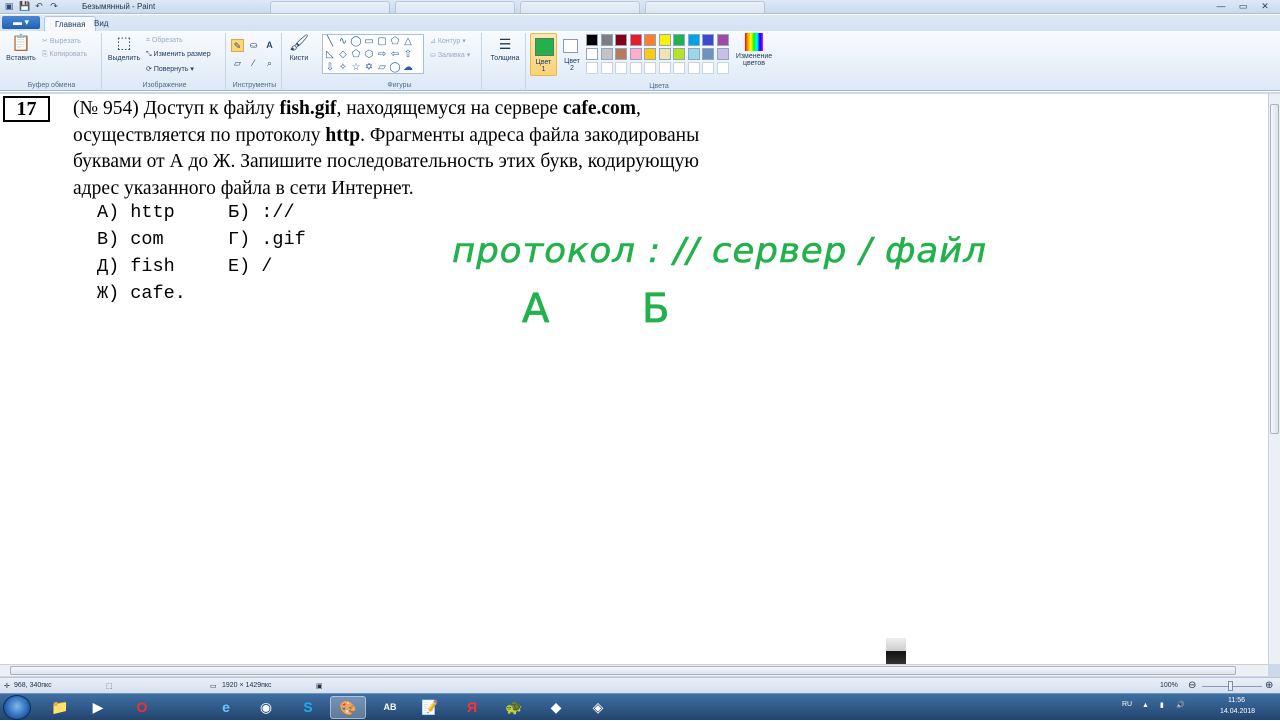 The image size is (1280, 721). I want to click on cloud-callout-shape-icon: ☁, so click(408, 68).